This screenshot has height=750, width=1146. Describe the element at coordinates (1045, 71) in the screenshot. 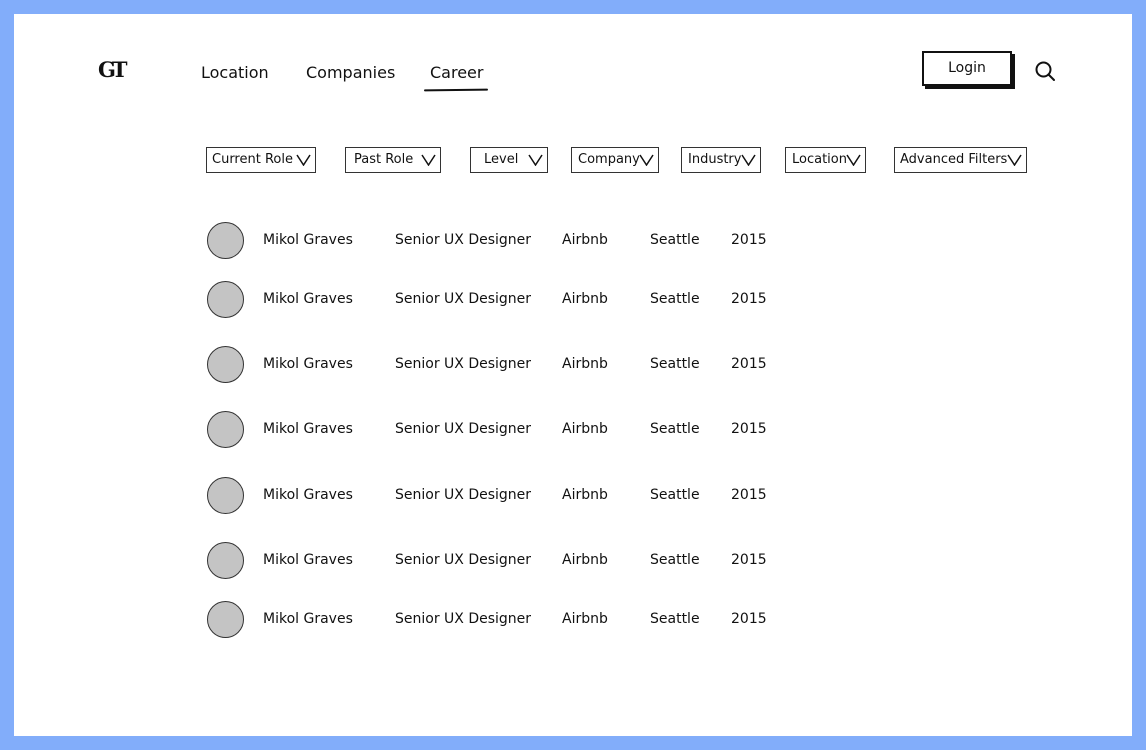

I see `search-icon` at that location.